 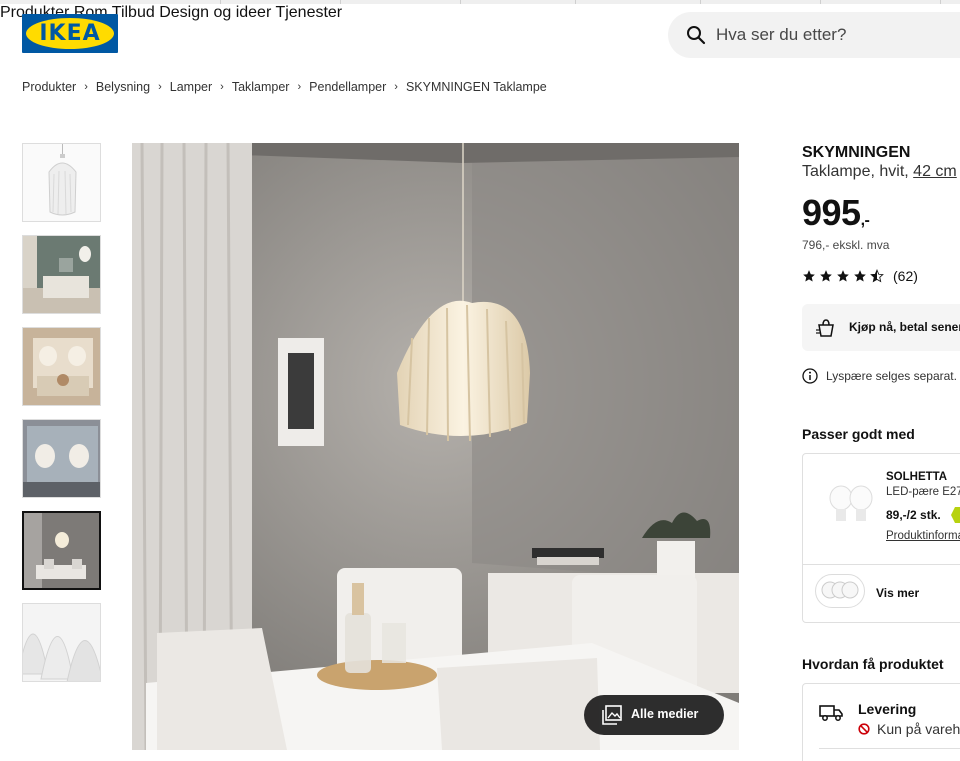 I want to click on all-media-button: Alle medier, so click(x=654, y=715).